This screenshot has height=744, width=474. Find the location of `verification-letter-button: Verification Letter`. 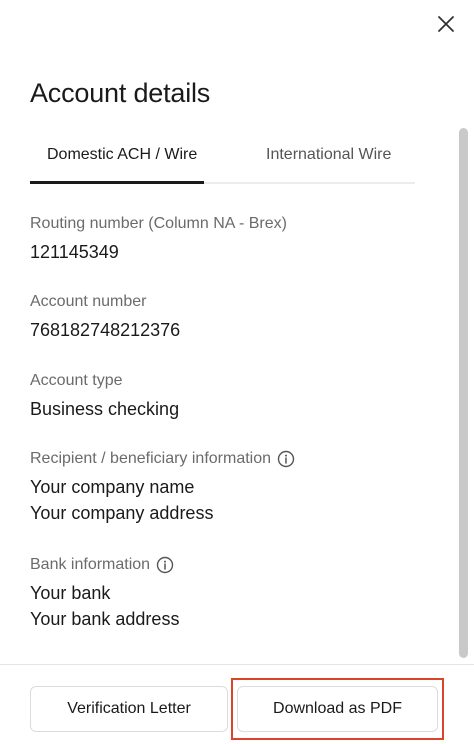

verification-letter-button: Verification Letter is located at coordinates (129, 709).